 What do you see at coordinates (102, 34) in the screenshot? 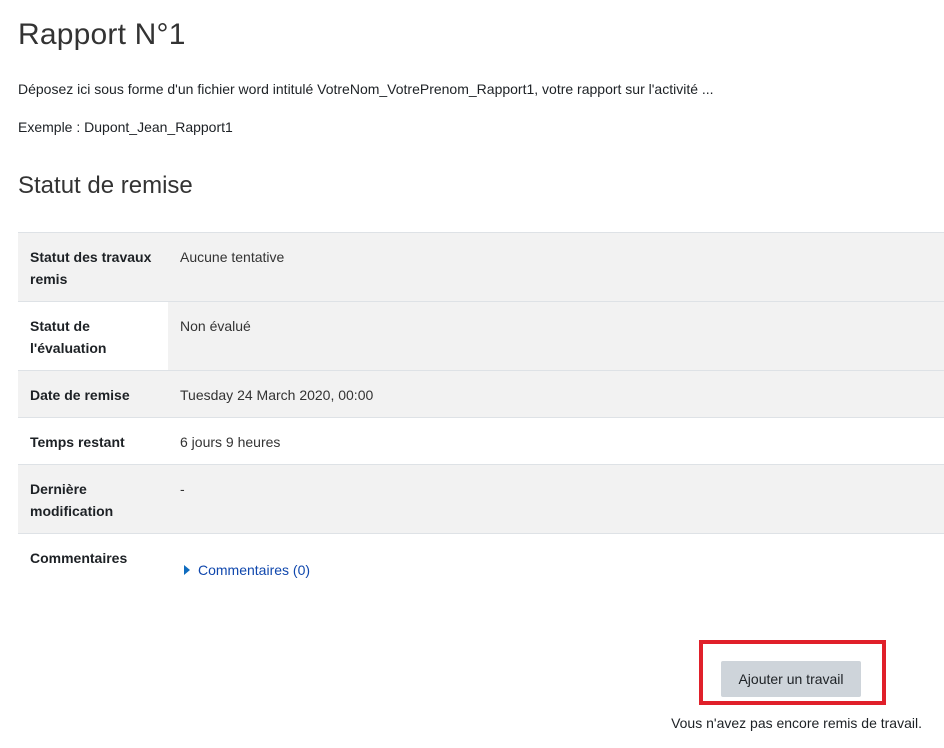
I see `page-title: Rapport N°1` at bounding box center [102, 34].